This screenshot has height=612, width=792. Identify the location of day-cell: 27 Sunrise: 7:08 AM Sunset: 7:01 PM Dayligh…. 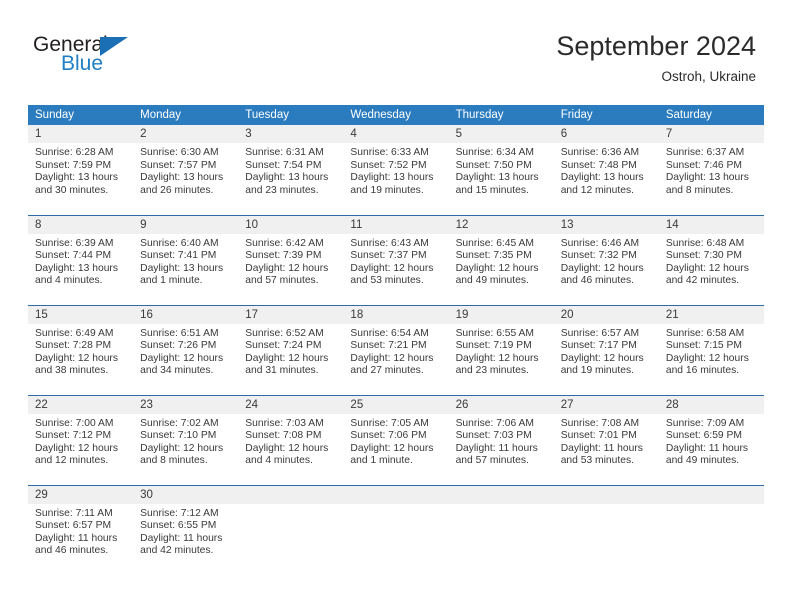
(606, 439).